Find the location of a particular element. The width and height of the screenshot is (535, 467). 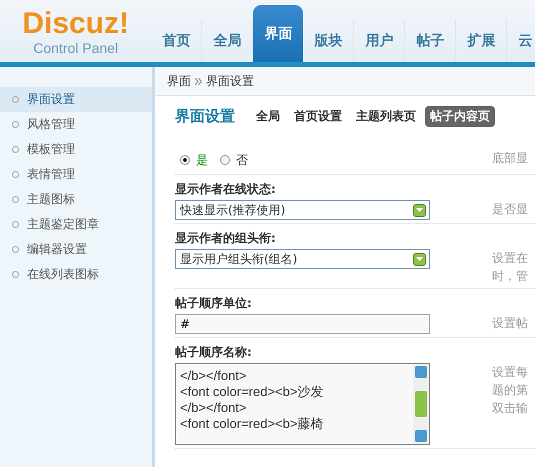

dropdown-select: 显示用户组头衔(组名) is located at coordinates (302, 259).